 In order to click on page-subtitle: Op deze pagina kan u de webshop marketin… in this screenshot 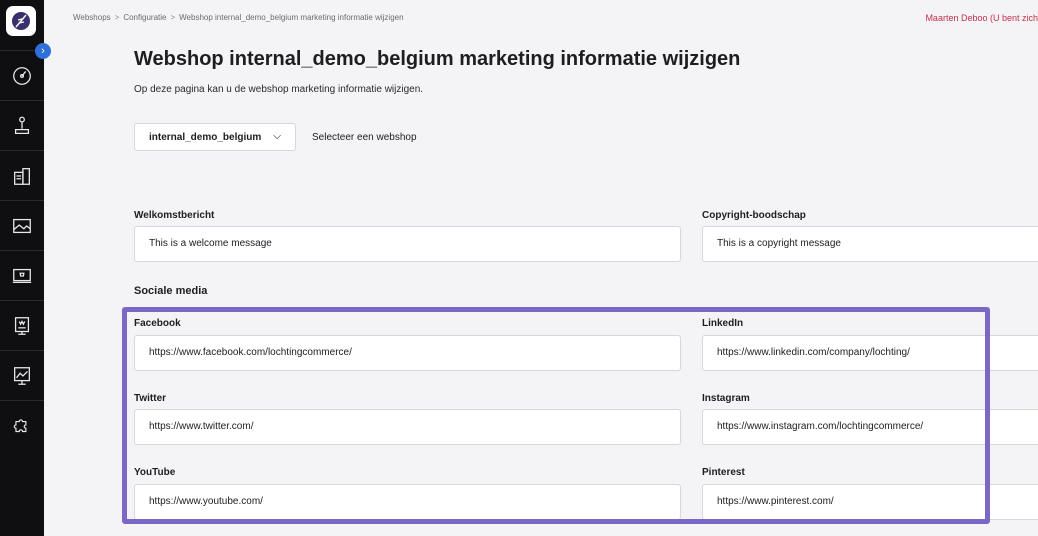, I will do `click(279, 89)`.